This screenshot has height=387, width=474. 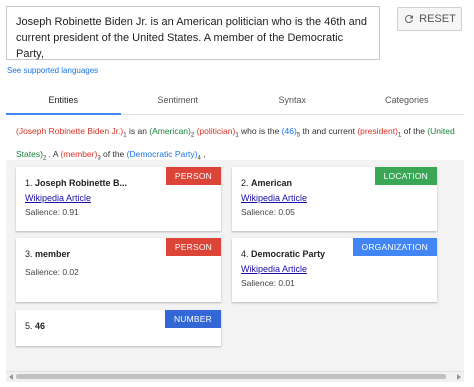 What do you see at coordinates (245, 183) in the screenshot?
I see `entity-index: 2.` at bounding box center [245, 183].